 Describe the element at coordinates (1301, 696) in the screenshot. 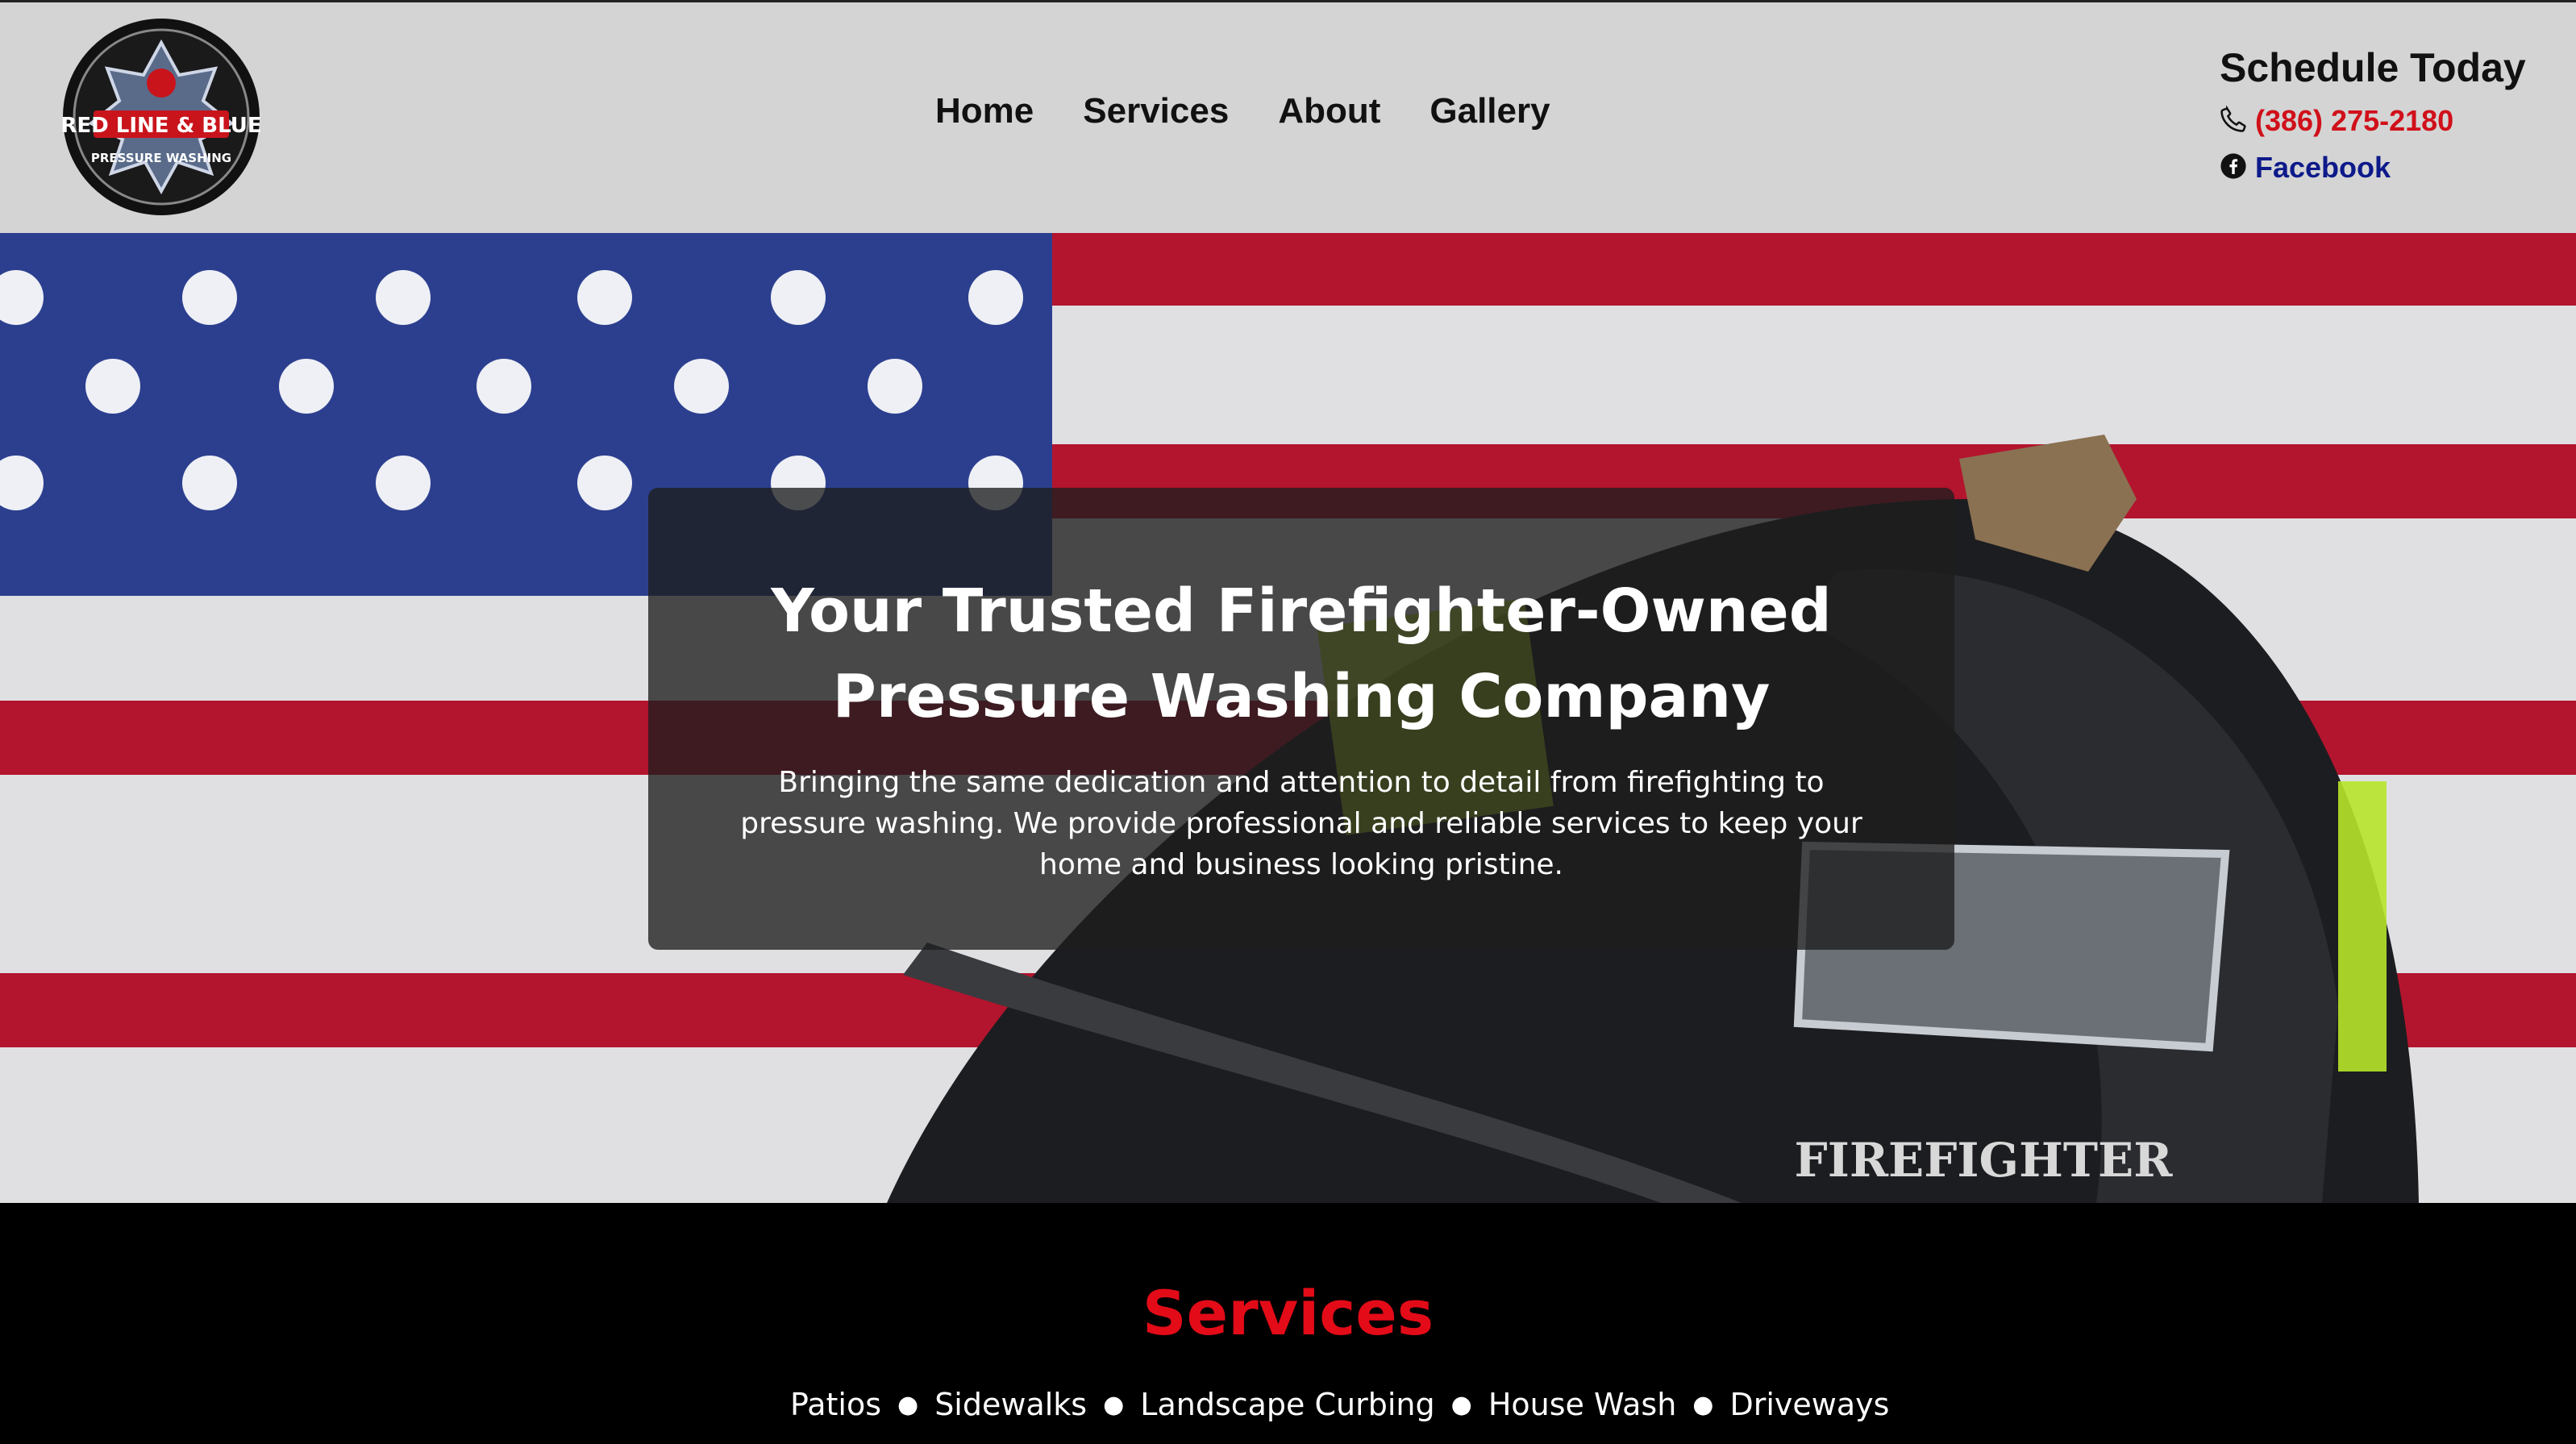

I see `hero-title-line-2: Pressure Washing Company` at that location.